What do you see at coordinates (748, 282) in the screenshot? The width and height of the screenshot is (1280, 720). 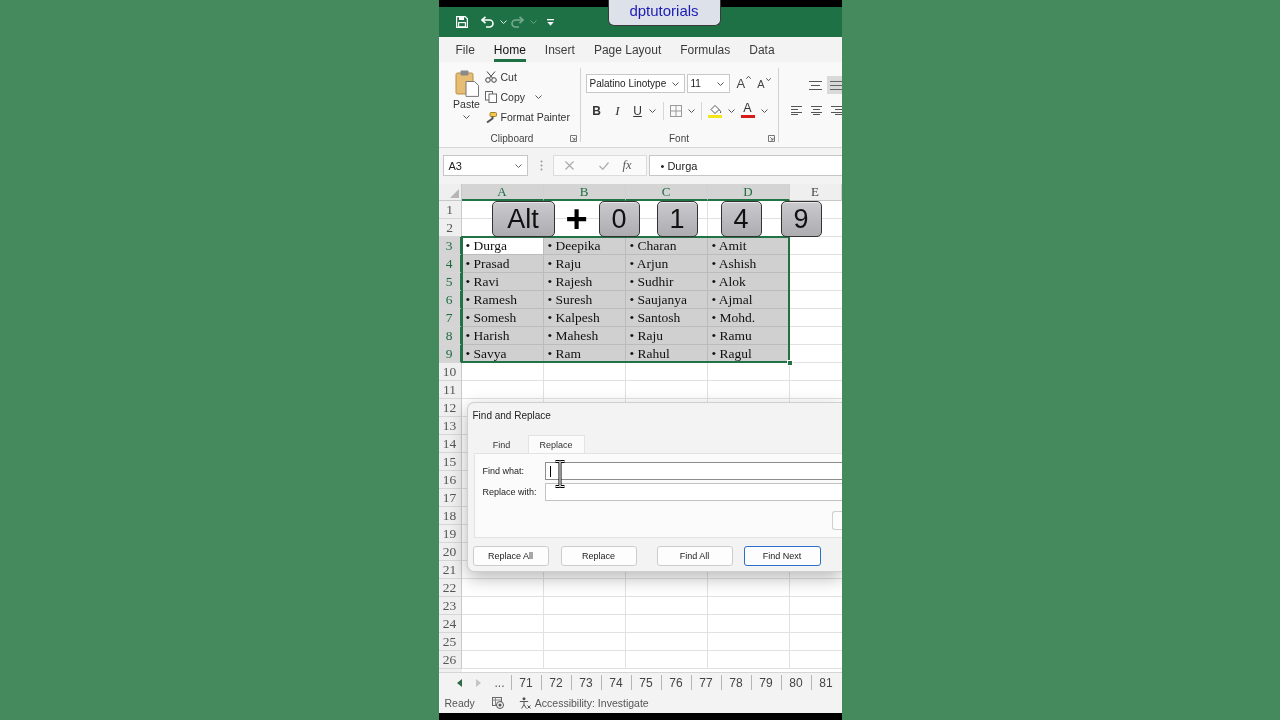 I see `sheet-cell: • Alok` at bounding box center [748, 282].